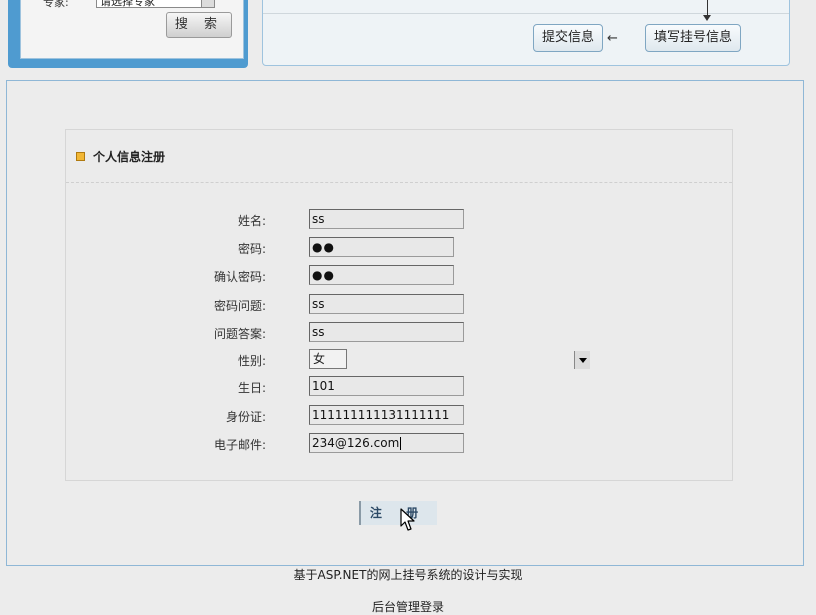 This screenshot has height=615, width=816. What do you see at coordinates (381, 247) in the screenshot?
I see `password-field: ●●` at bounding box center [381, 247].